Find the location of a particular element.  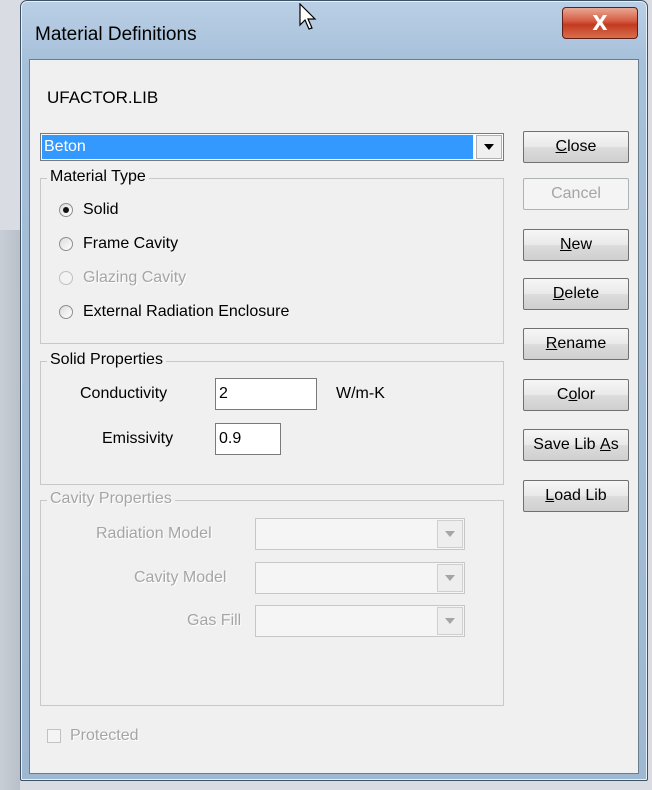

conductivity-input: 2 is located at coordinates (266, 394).